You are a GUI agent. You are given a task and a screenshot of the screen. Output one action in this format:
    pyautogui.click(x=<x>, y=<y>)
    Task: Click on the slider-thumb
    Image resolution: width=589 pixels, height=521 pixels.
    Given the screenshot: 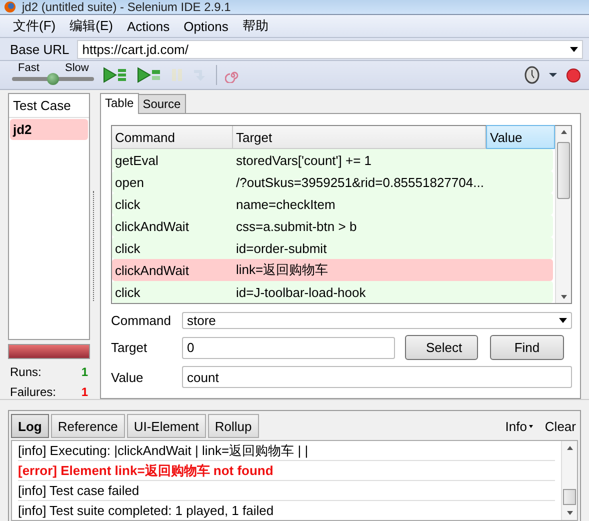 What is the action you would take?
    pyautogui.click(x=53, y=79)
    